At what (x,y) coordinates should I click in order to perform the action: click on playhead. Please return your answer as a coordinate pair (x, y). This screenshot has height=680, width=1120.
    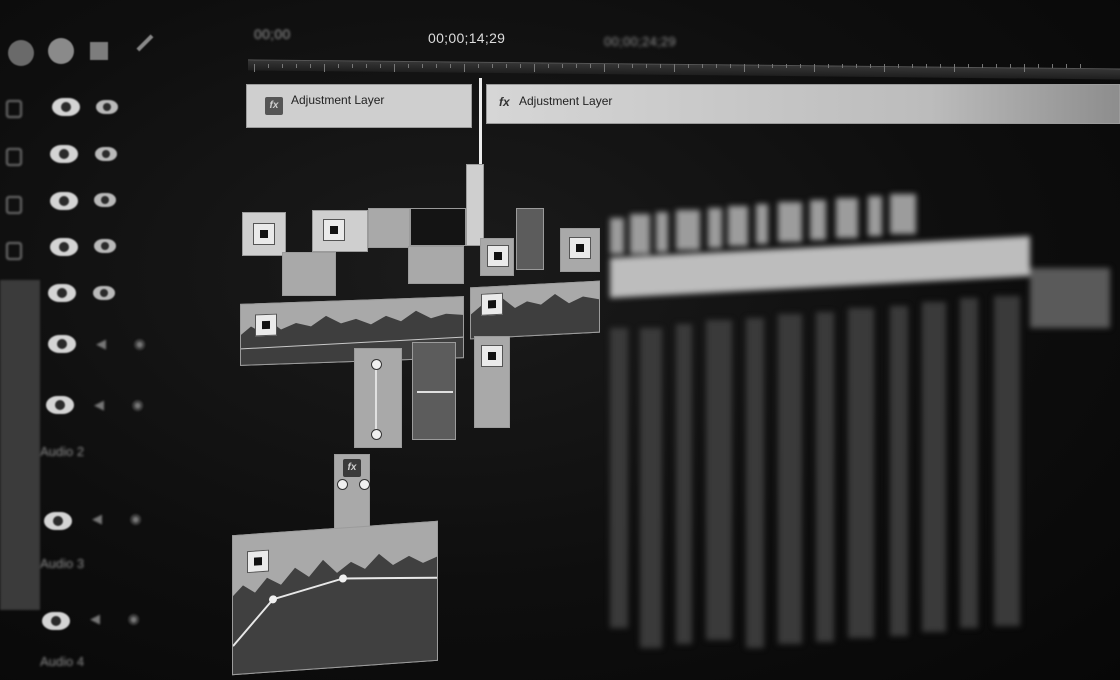
    Looking at the image, I should click on (480, 126).